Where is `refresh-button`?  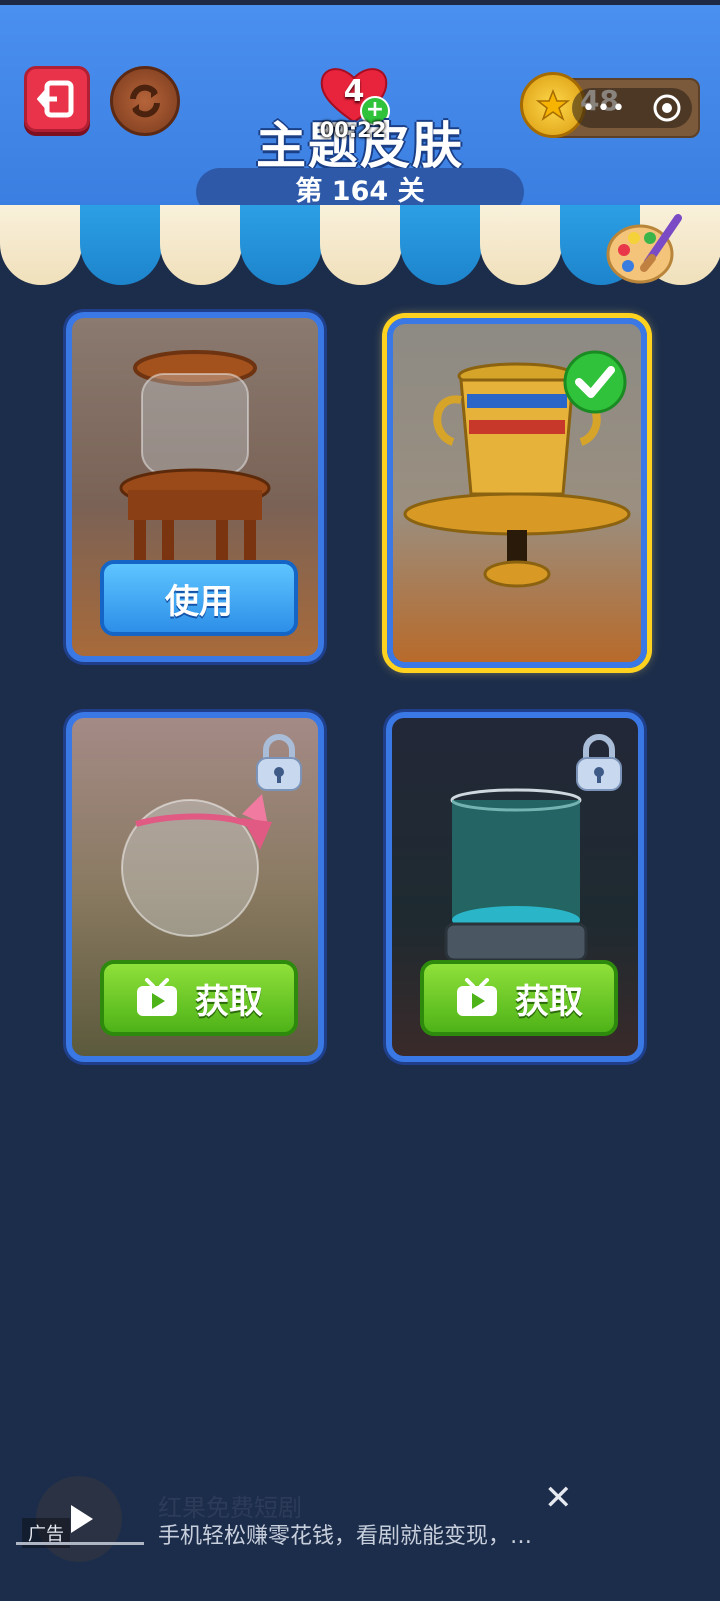 refresh-button is located at coordinates (145, 101).